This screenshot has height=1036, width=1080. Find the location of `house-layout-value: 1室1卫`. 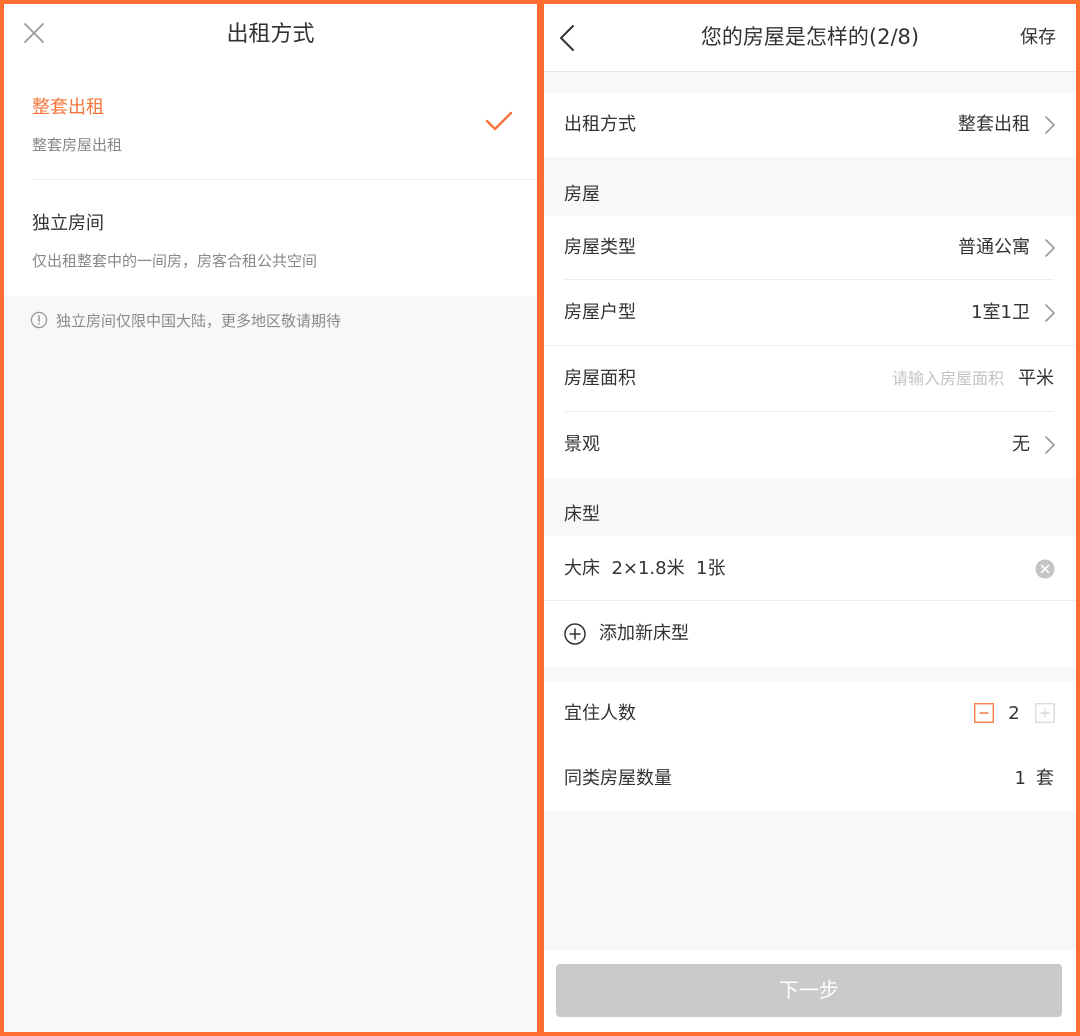

house-layout-value: 1室1卫 is located at coordinates (1000, 312).